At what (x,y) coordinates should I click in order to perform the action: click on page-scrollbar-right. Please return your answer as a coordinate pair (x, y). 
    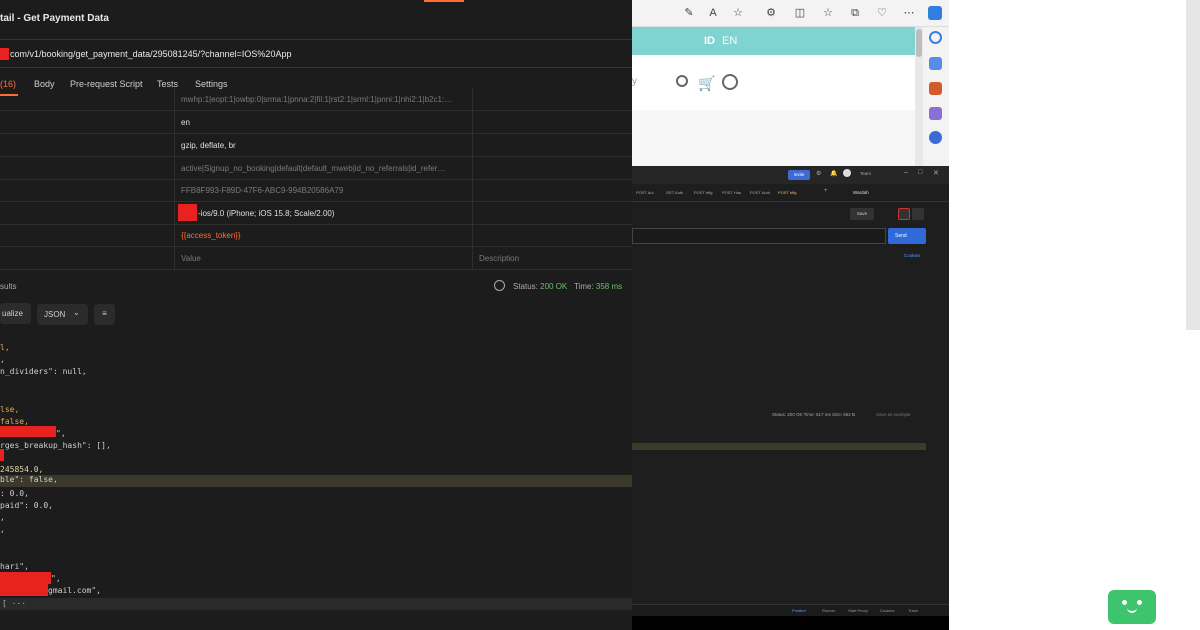
    Looking at the image, I should click on (1193, 165).